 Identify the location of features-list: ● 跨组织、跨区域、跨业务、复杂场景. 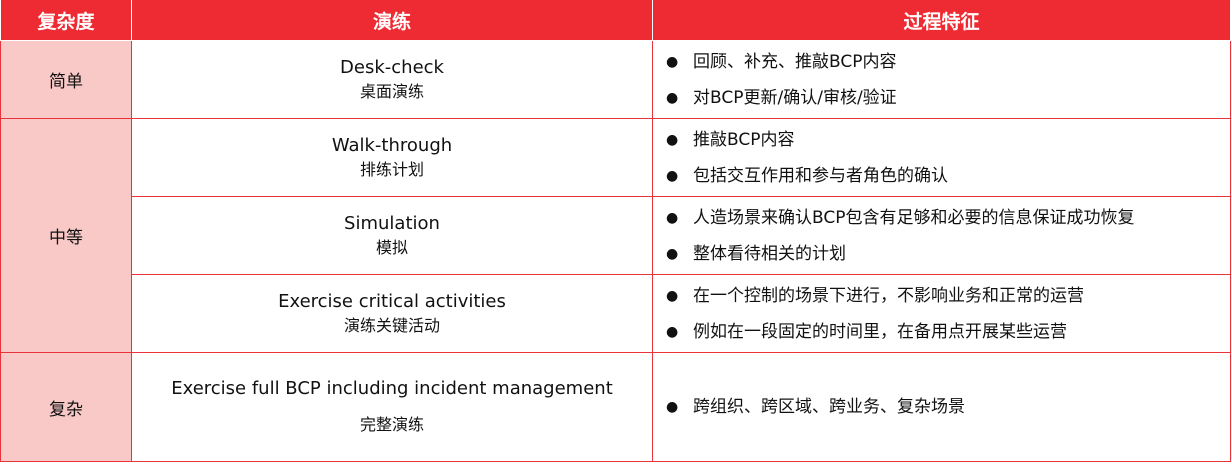
(945, 407).